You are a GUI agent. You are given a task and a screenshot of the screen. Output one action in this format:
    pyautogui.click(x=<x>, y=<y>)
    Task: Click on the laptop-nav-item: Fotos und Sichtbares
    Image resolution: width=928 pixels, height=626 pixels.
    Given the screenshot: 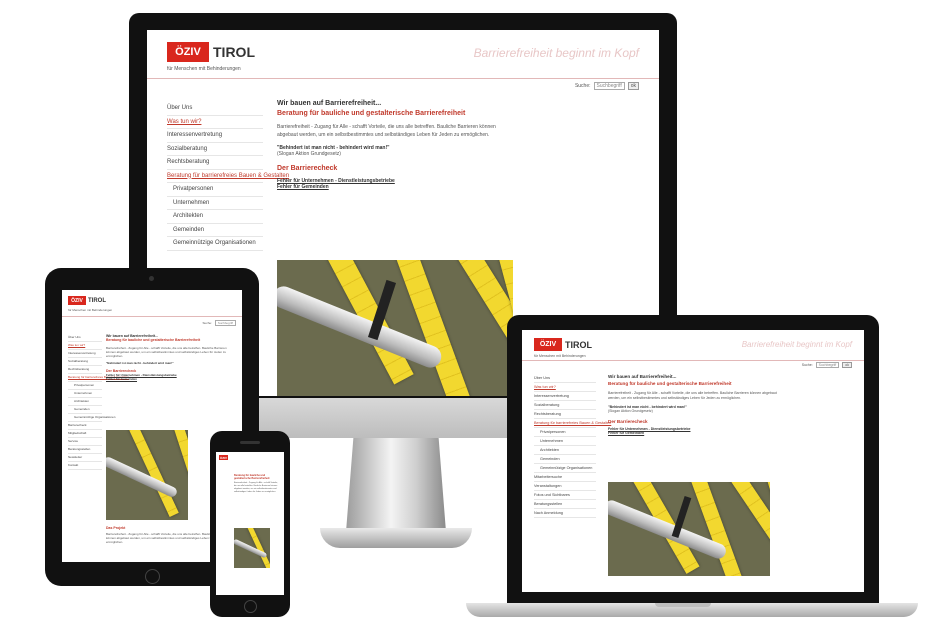 What is the action you would take?
    pyautogui.click(x=565, y=495)
    